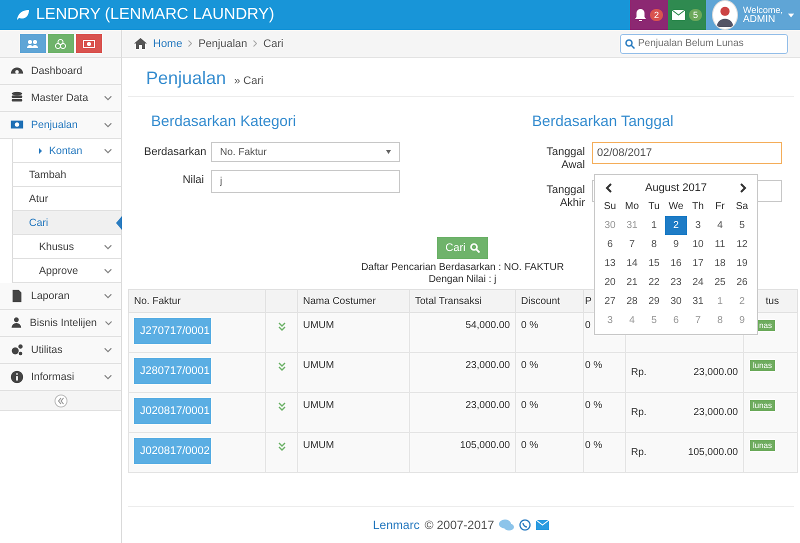 The image size is (800, 543). What do you see at coordinates (223, 44) in the screenshot?
I see `breadcrumb-item: Penjualan` at bounding box center [223, 44].